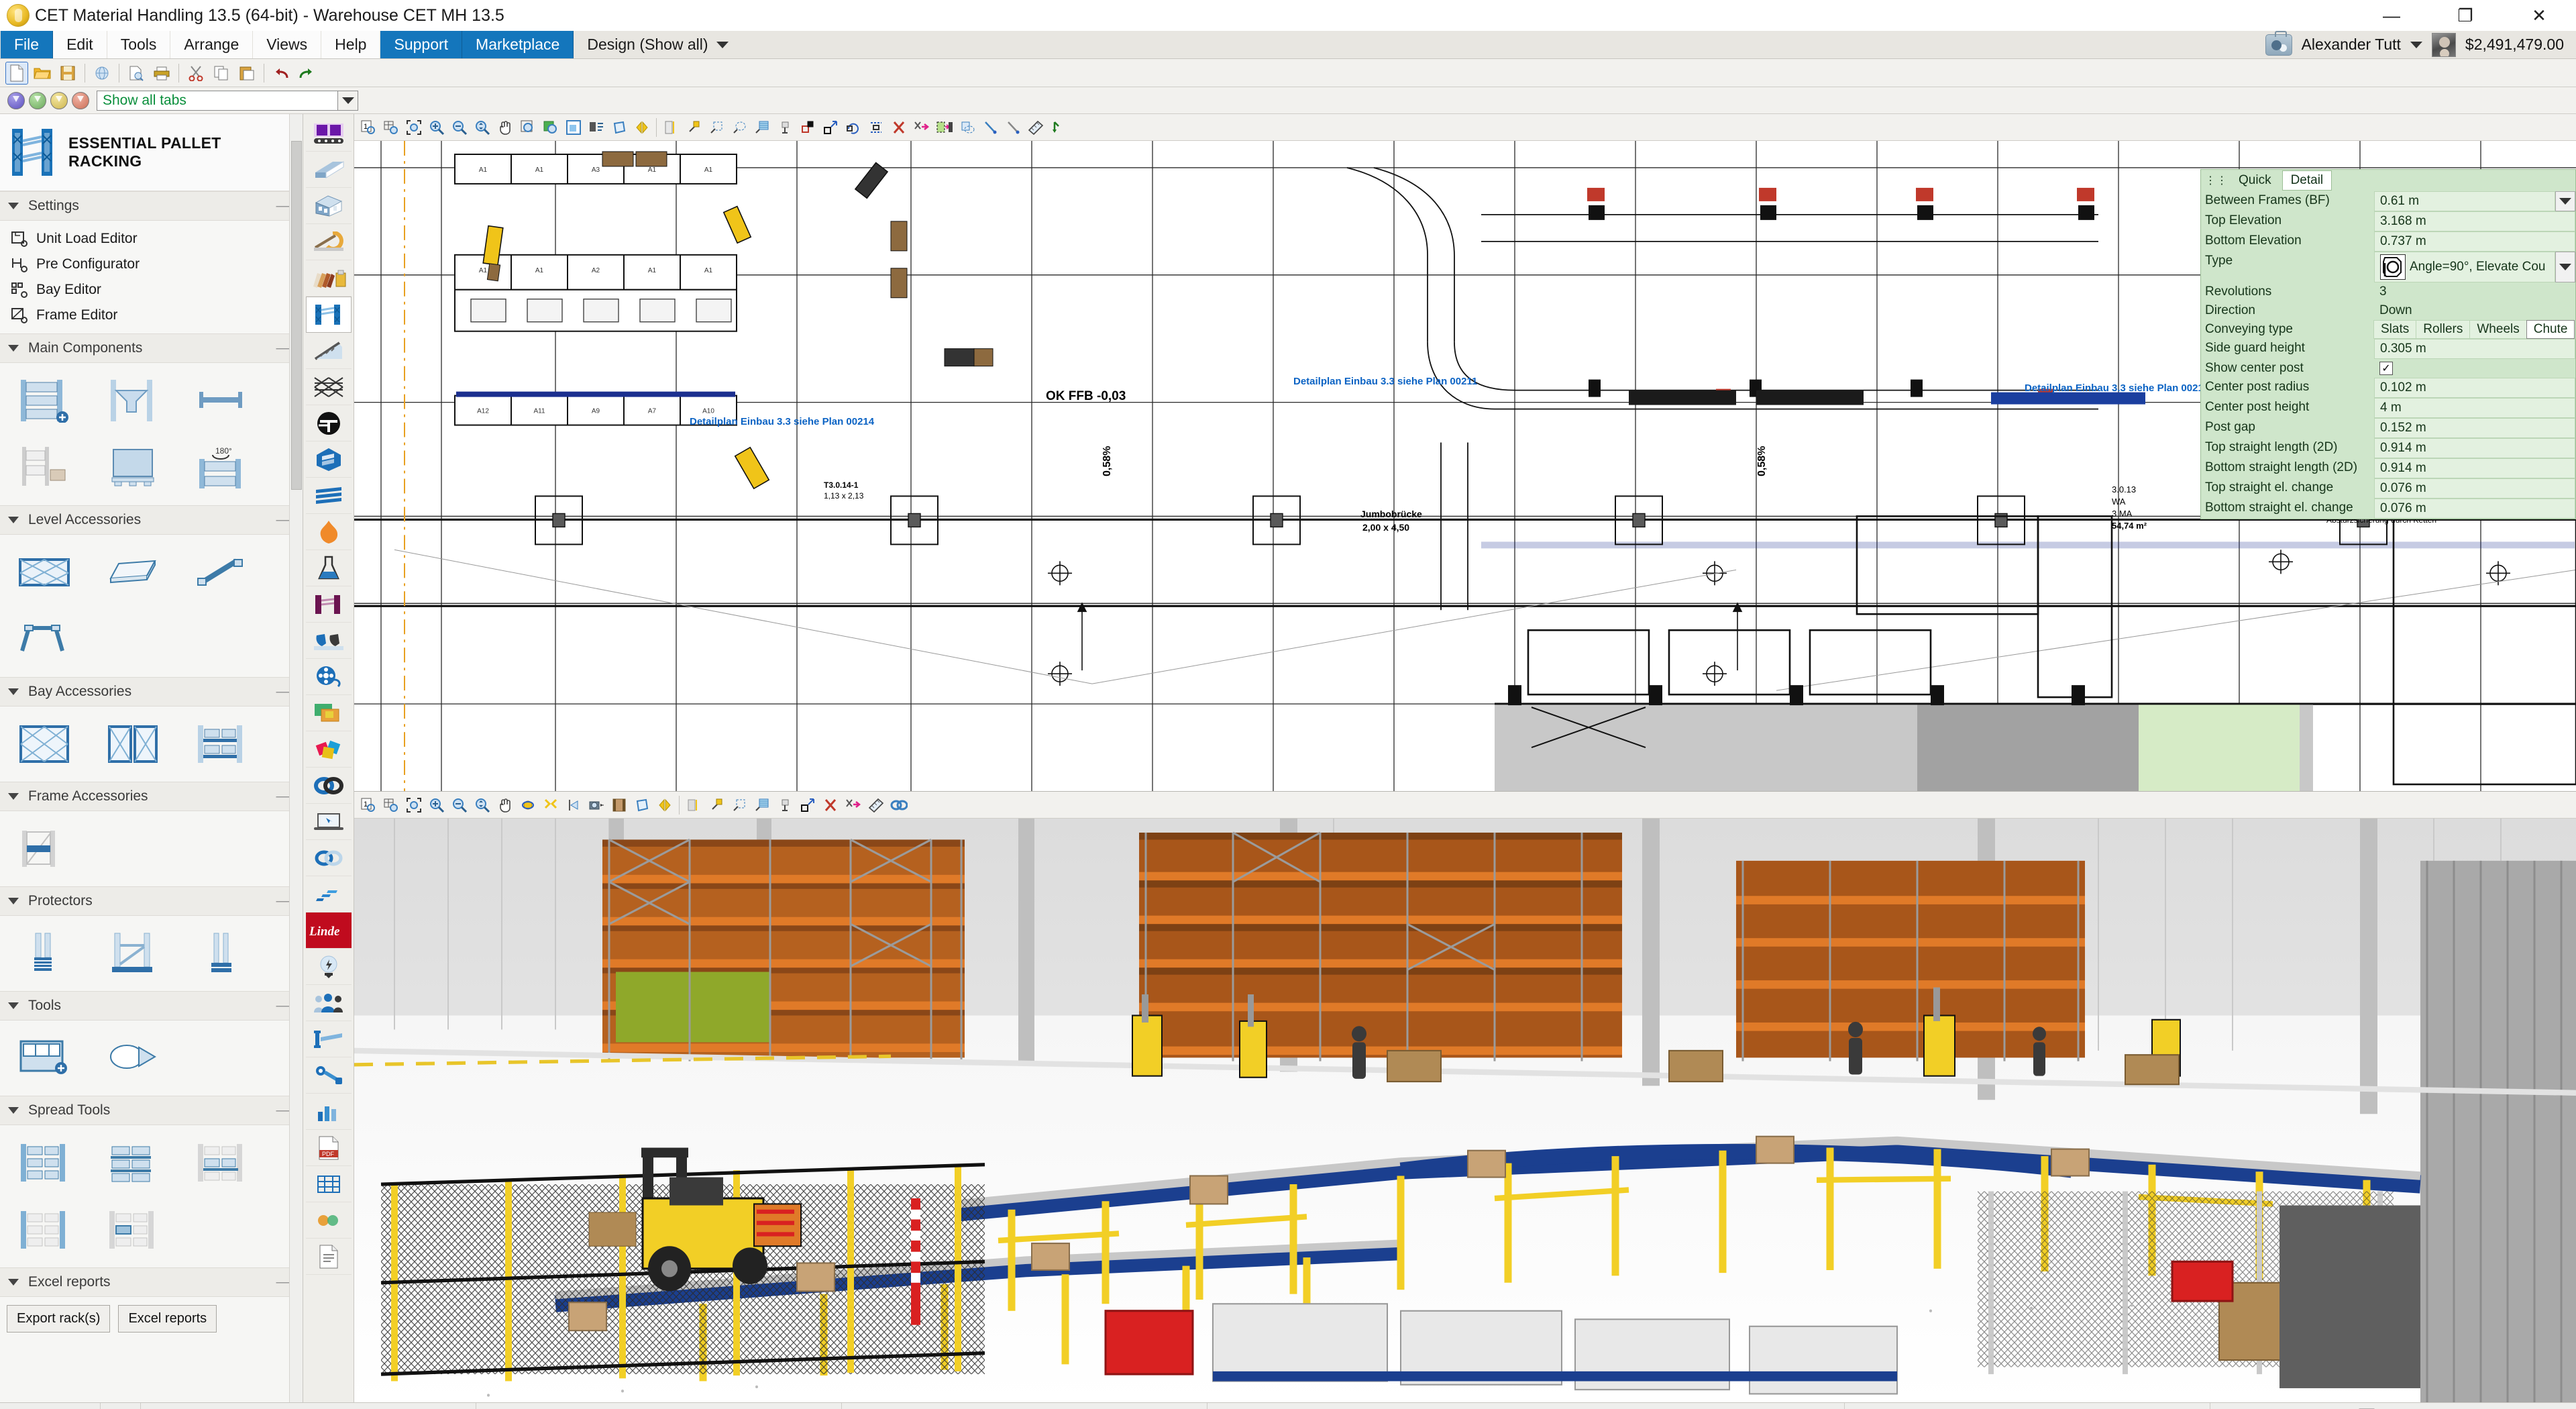 The height and width of the screenshot is (1409, 2576). I want to click on status-resize-handle, so click(50, 1405).